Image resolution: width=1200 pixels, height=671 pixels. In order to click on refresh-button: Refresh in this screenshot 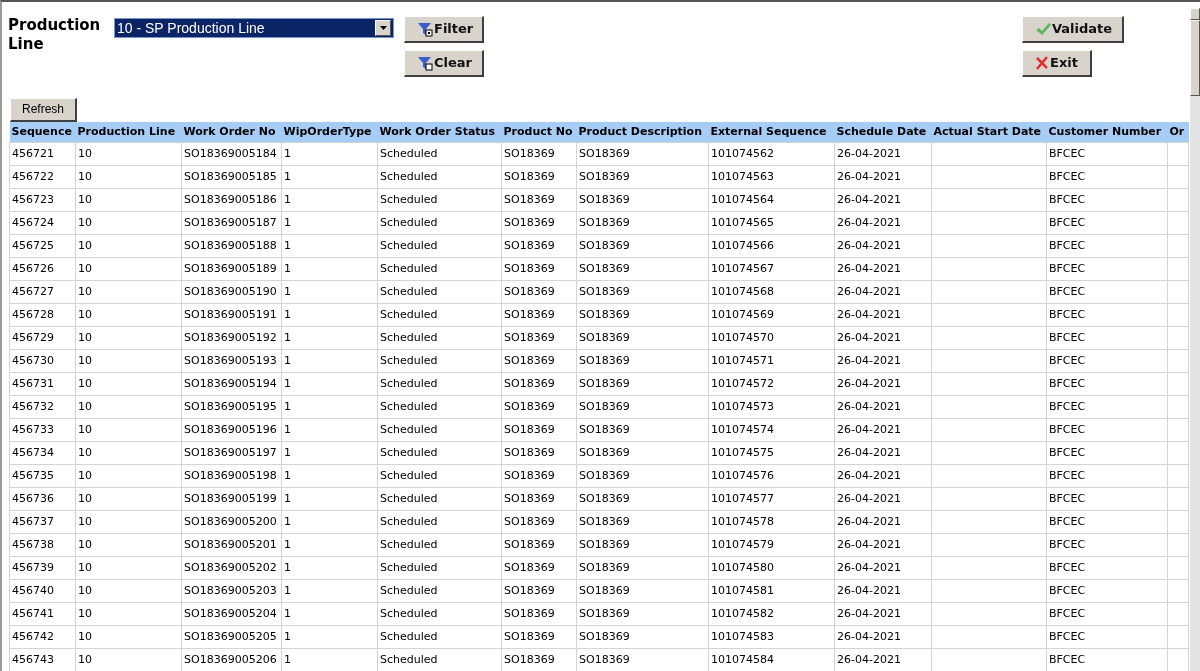, I will do `click(43, 109)`.